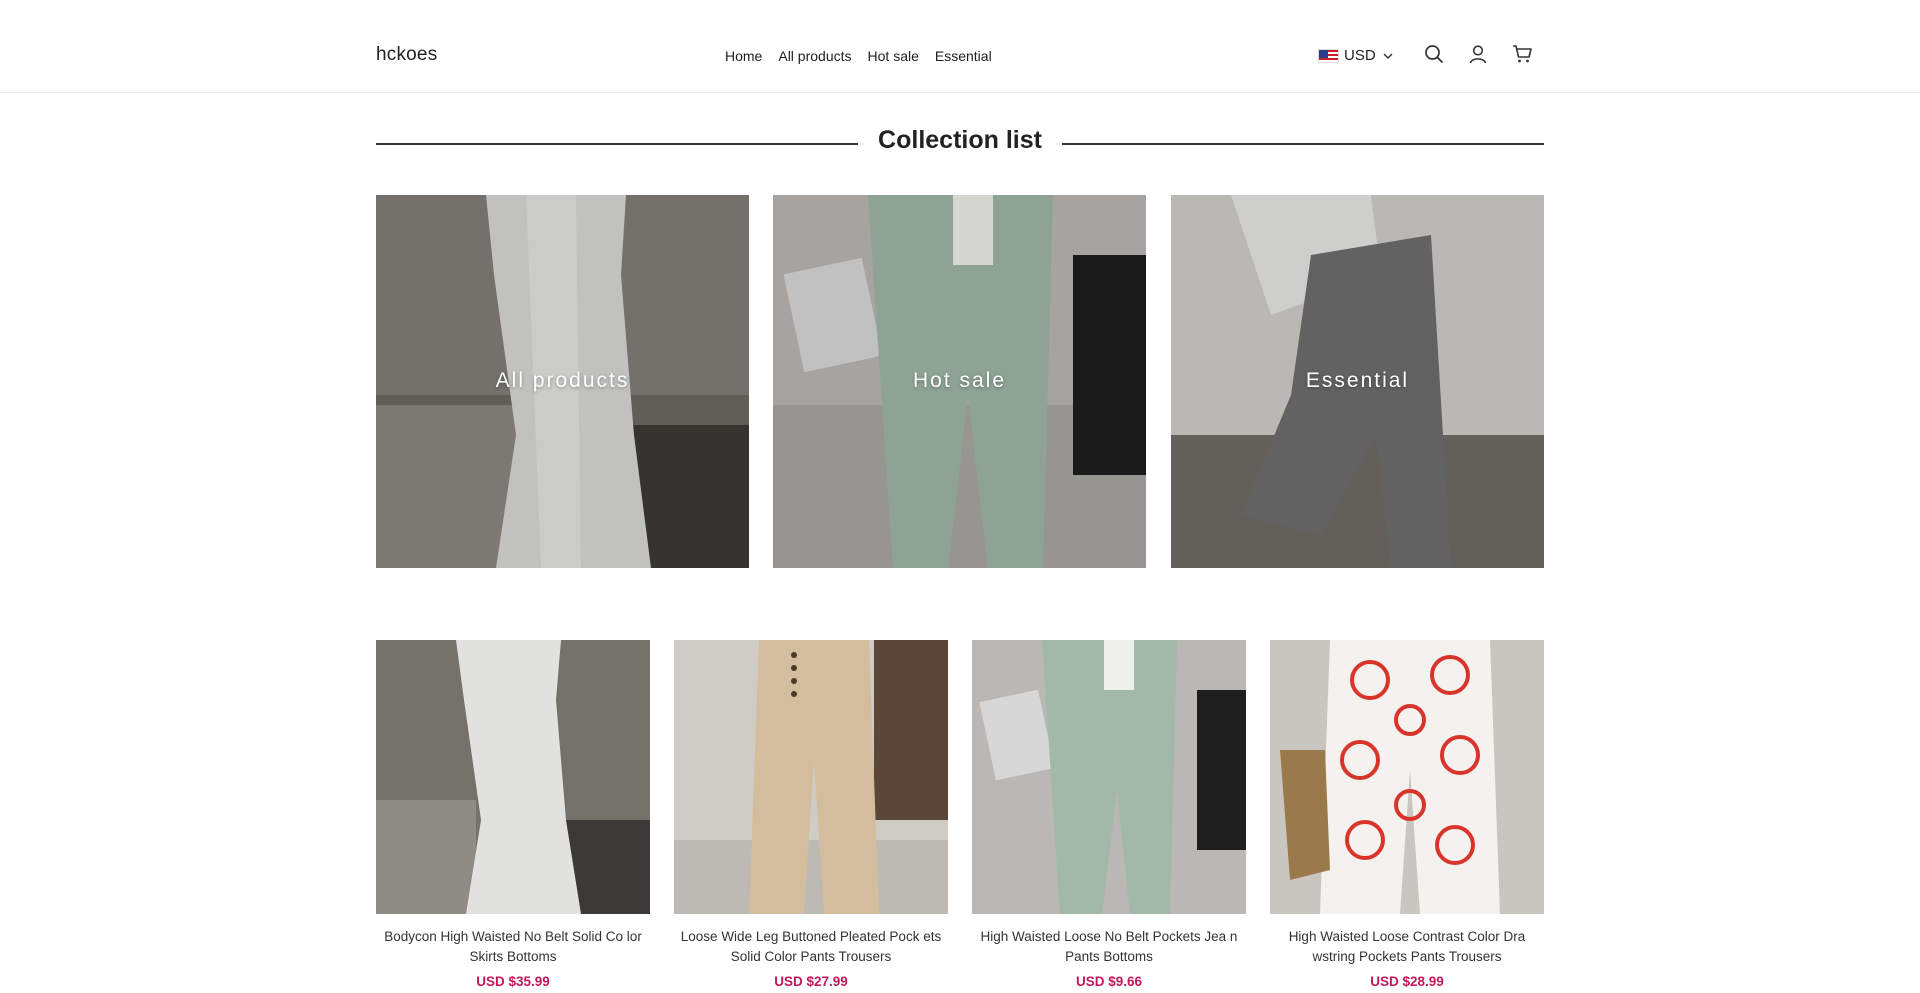  I want to click on tile-label: All products, so click(562, 380).